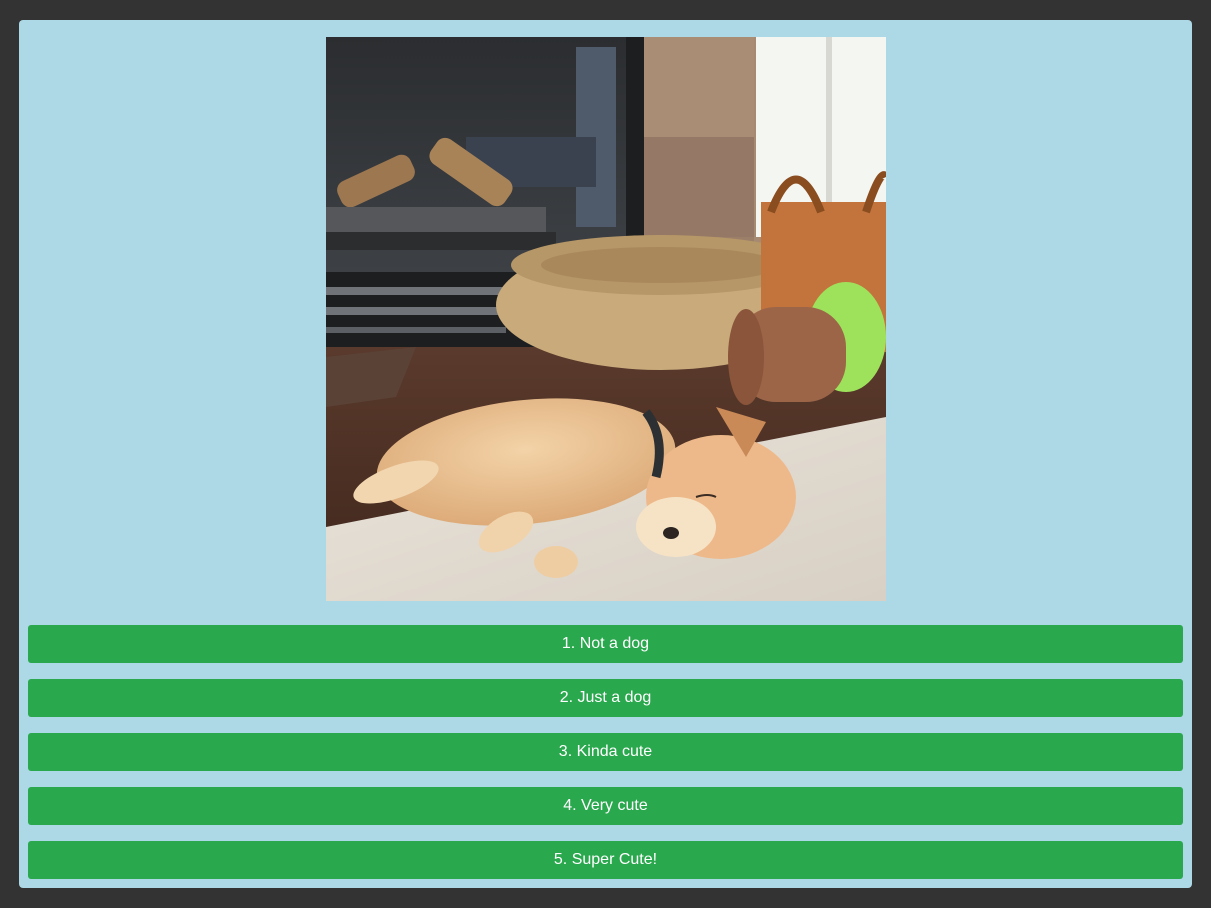  I want to click on choice-5-button: 5. Super Cute!, so click(605, 860).